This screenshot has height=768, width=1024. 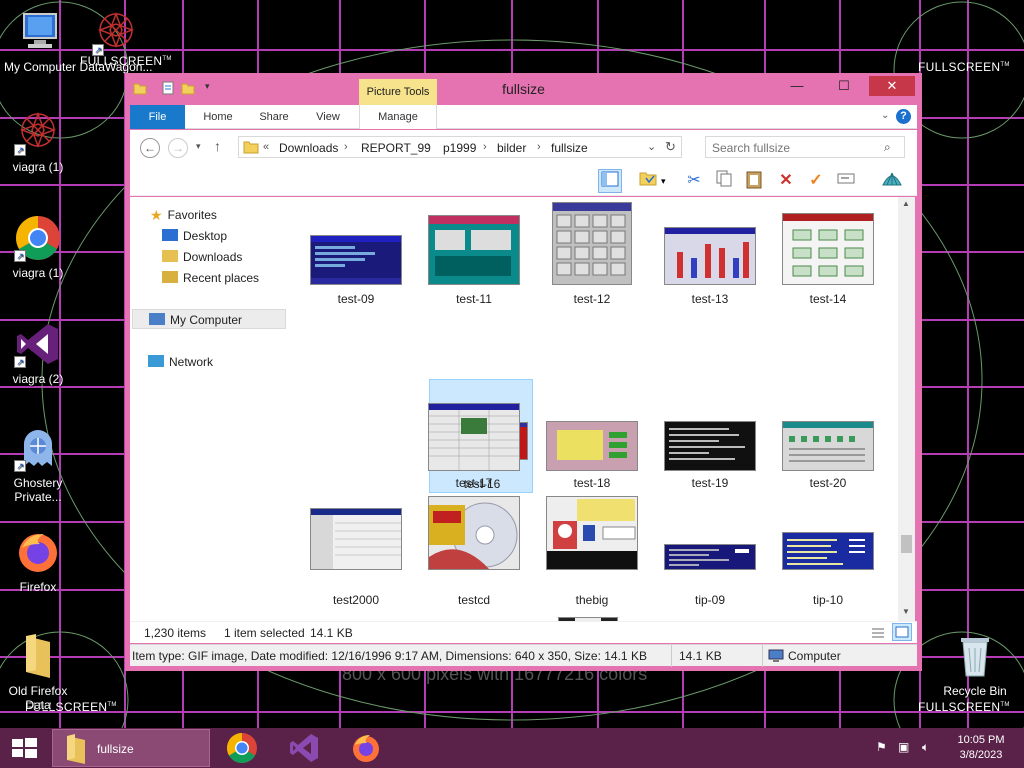 I want to click on recent-locations-icon: ▾, so click(x=198, y=146).